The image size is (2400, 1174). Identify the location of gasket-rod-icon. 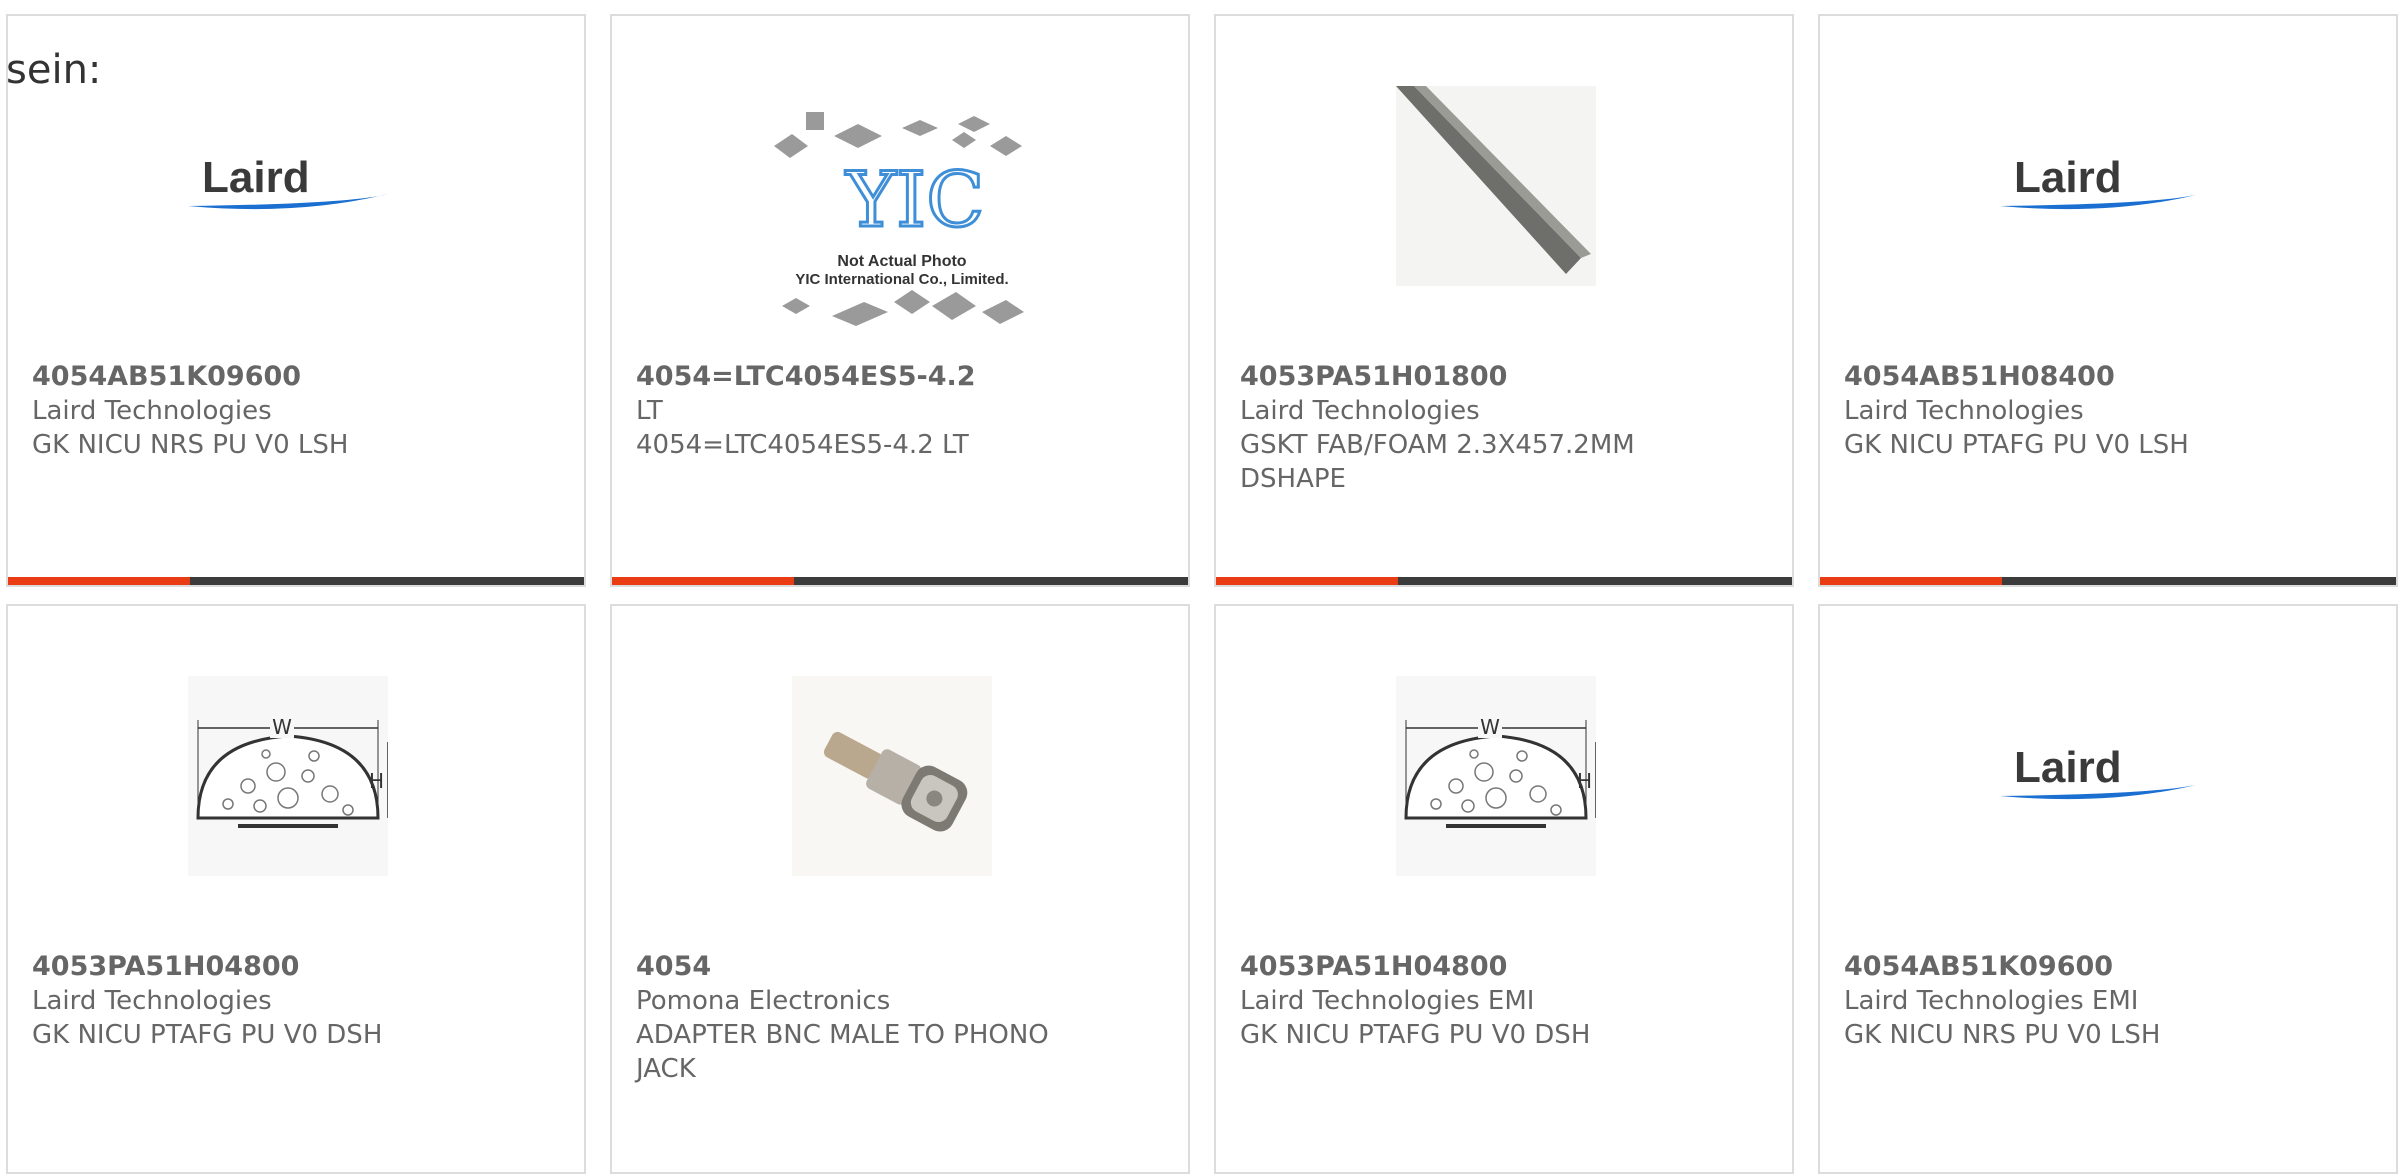
(1496, 186).